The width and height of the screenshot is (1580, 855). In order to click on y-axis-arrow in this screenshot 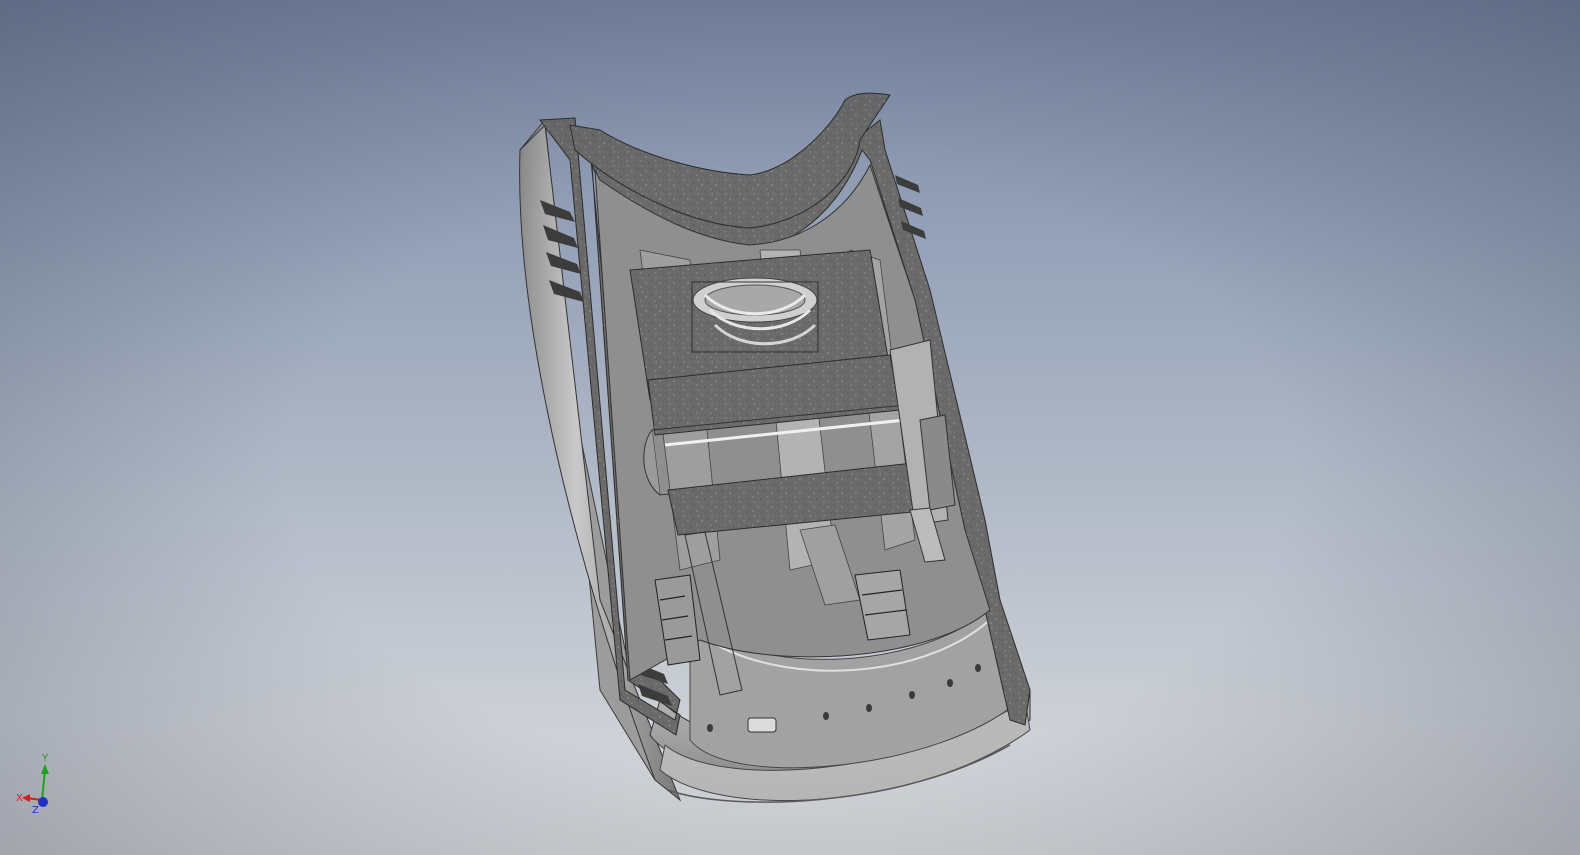, I will do `click(45, 769)`.